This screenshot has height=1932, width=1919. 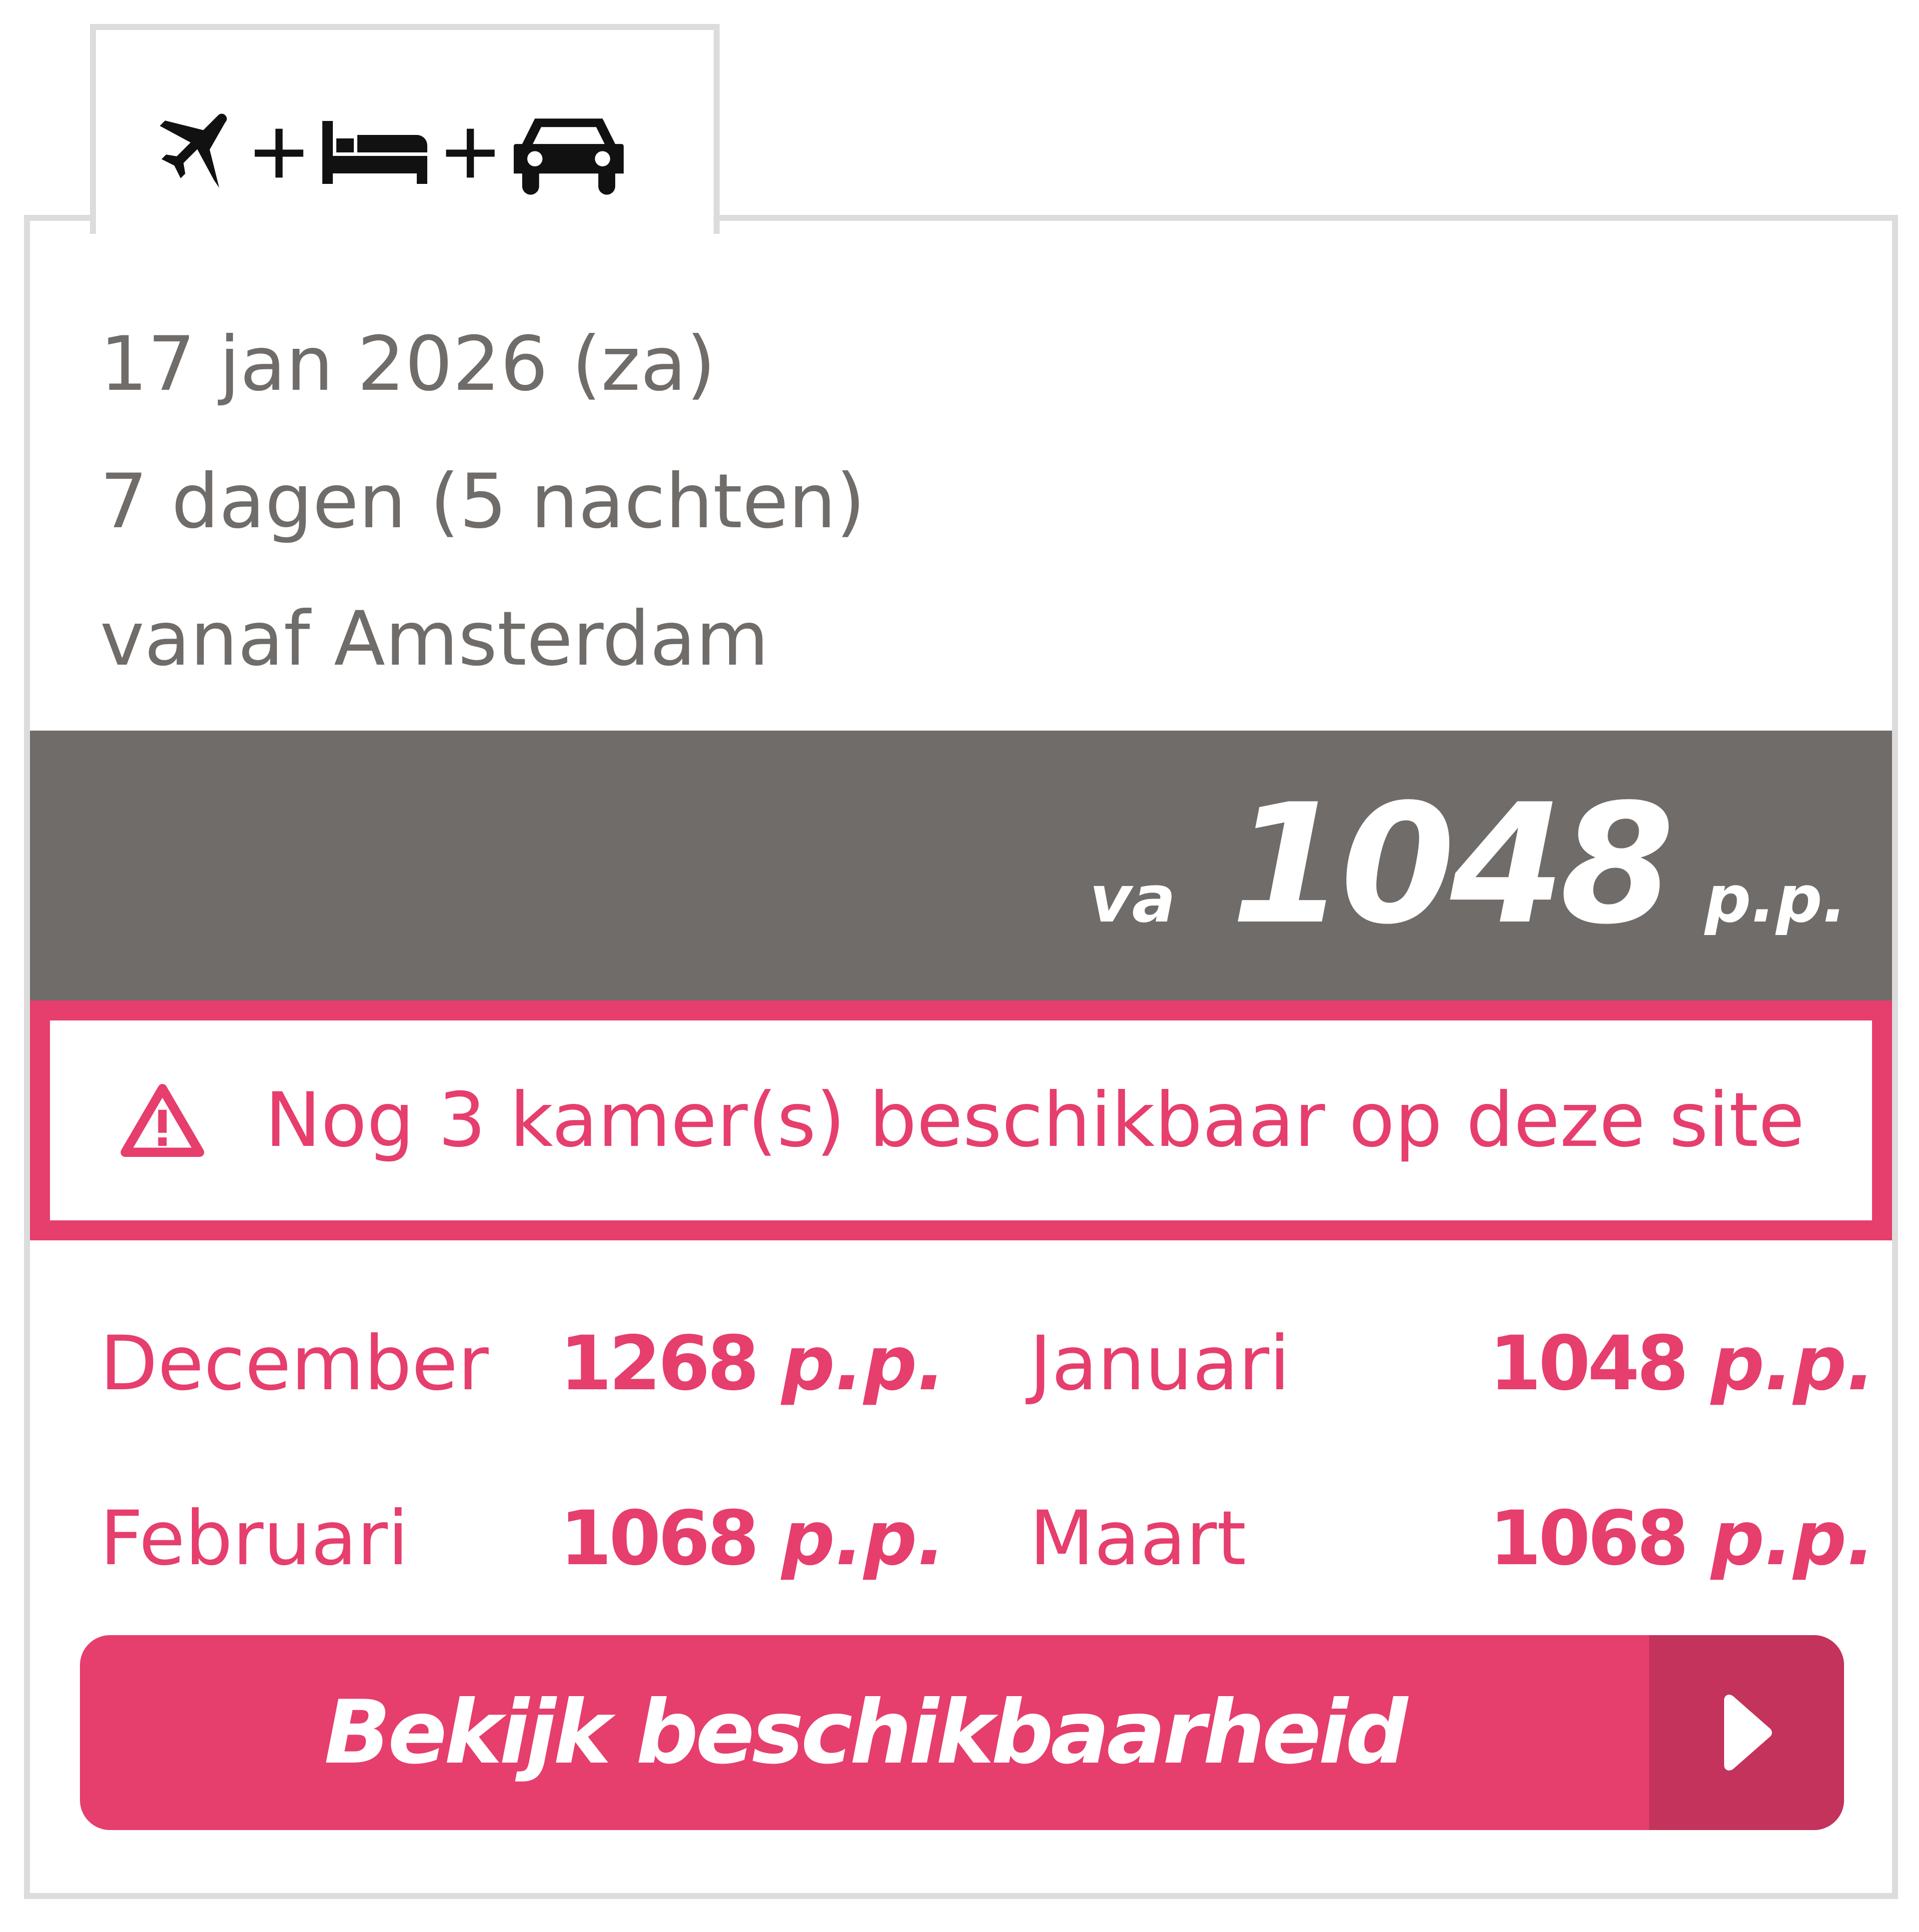 What do you see at coordinates (193, 152) in the screenshot?
I see `plane-icon` at bounding box center [193, 152].